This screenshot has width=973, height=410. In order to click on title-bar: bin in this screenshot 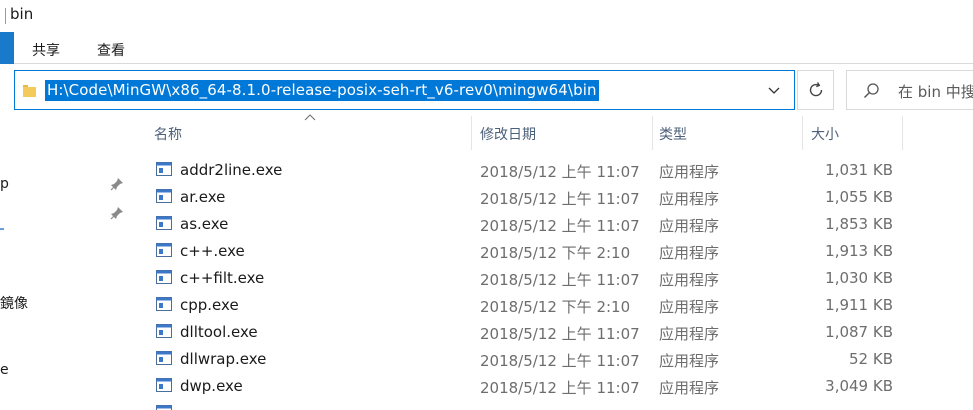, I will do `click(486, 16)`.